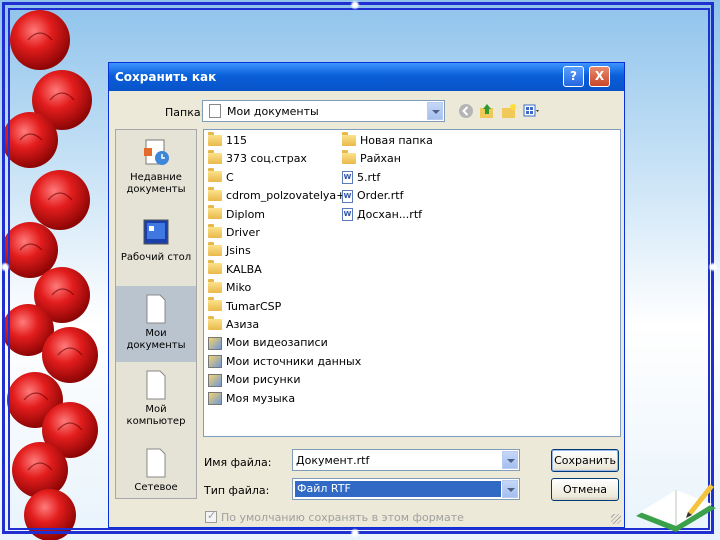 This screenshot has width=720, height=540. I want to click on file-list-item: Мои видеозаписи, so click(268, 343).